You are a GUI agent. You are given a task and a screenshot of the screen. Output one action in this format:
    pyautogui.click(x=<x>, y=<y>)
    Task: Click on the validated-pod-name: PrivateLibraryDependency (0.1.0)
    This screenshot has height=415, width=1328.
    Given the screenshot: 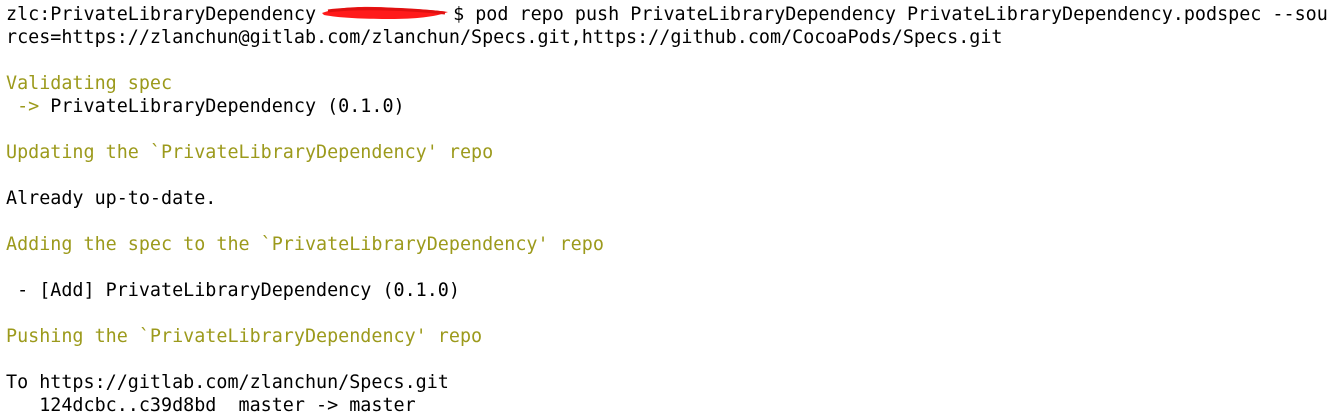 What is the action you would take?
    pyautogui.click(x=222, y=106)
    